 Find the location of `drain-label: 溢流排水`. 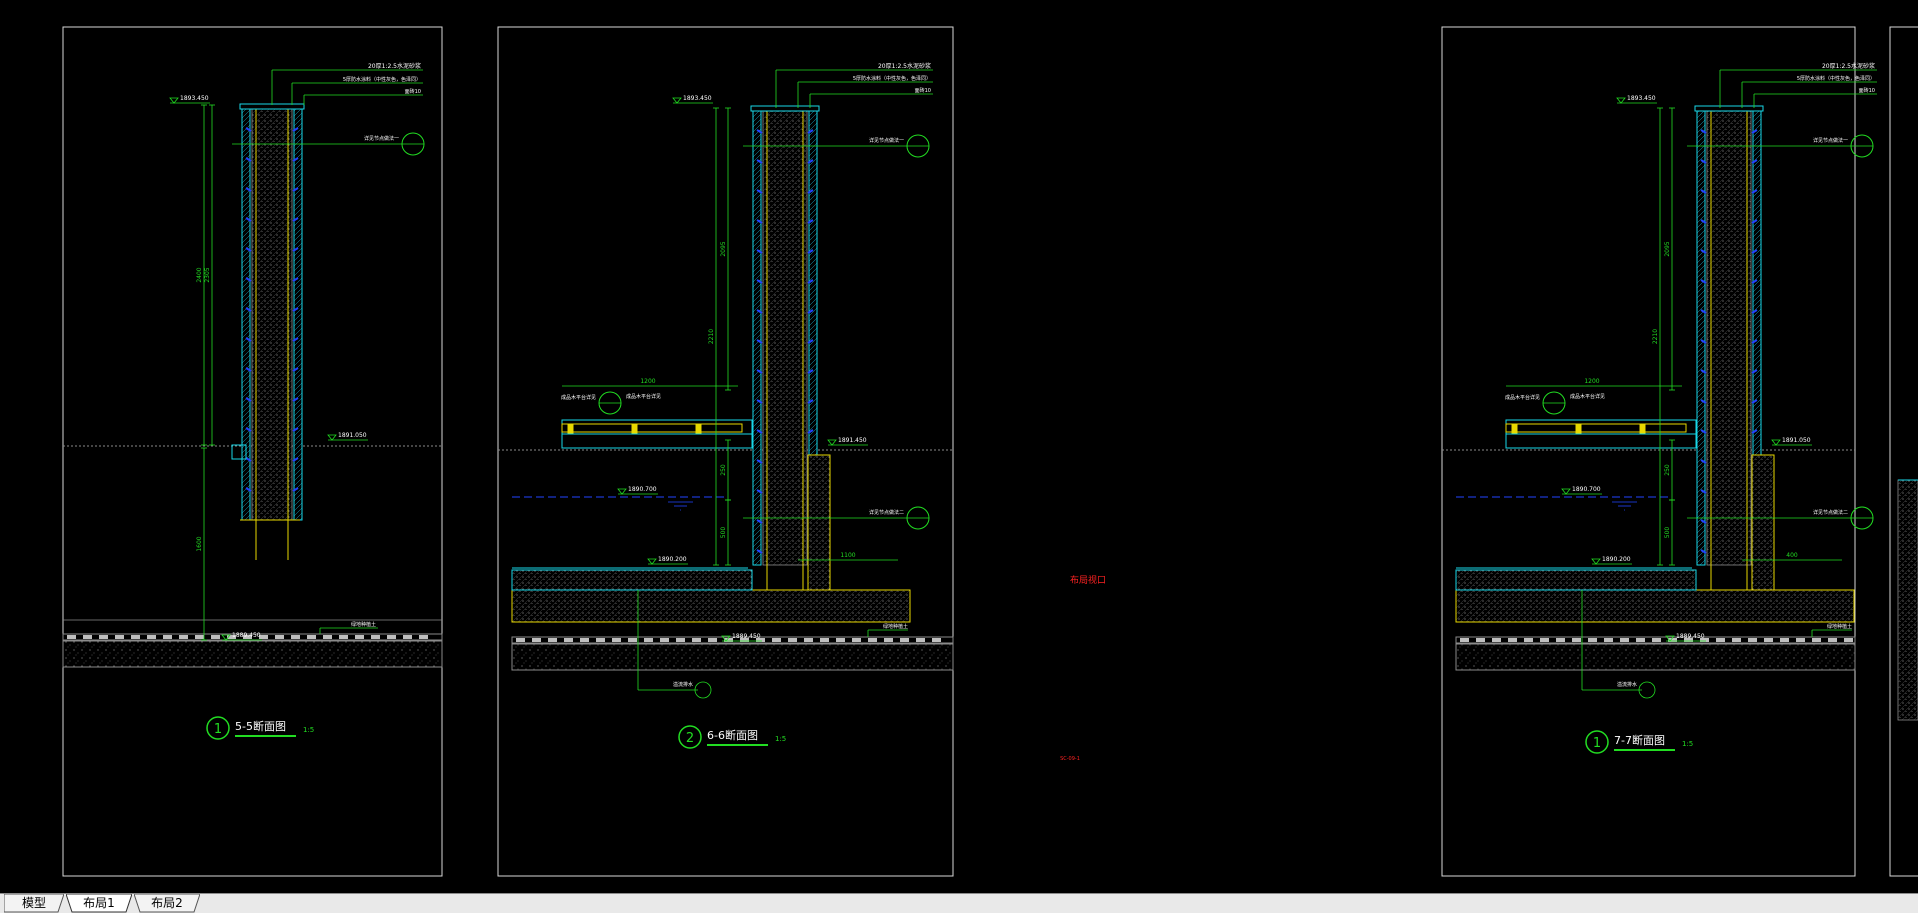

drain-label: 溢流排水 is located at coordinates (683, 684).